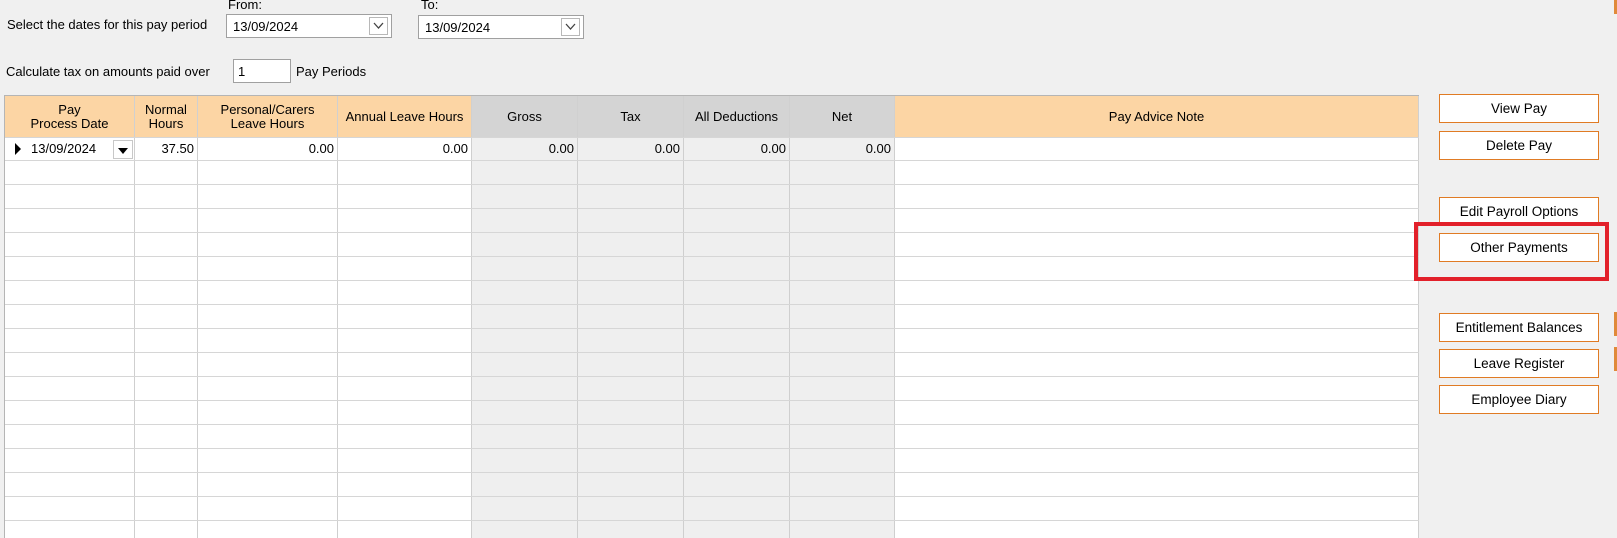  What do you see at coordinates (18, 149) in the screenshot?
I see `current-row-arrow-icon` at bounding box center [18, 149].